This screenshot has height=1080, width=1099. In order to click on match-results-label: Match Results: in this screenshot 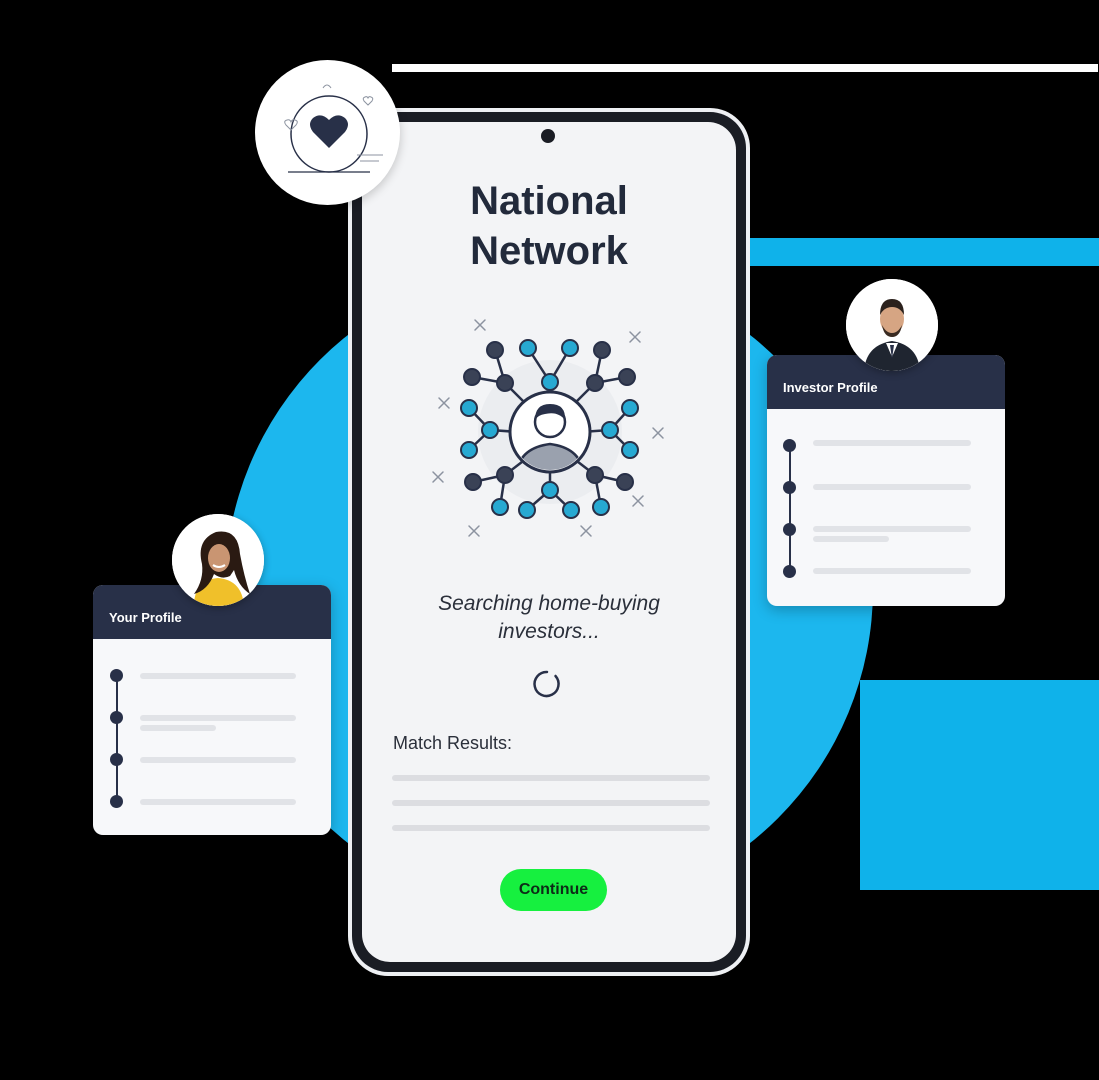, I will do `click(453, 743)`.